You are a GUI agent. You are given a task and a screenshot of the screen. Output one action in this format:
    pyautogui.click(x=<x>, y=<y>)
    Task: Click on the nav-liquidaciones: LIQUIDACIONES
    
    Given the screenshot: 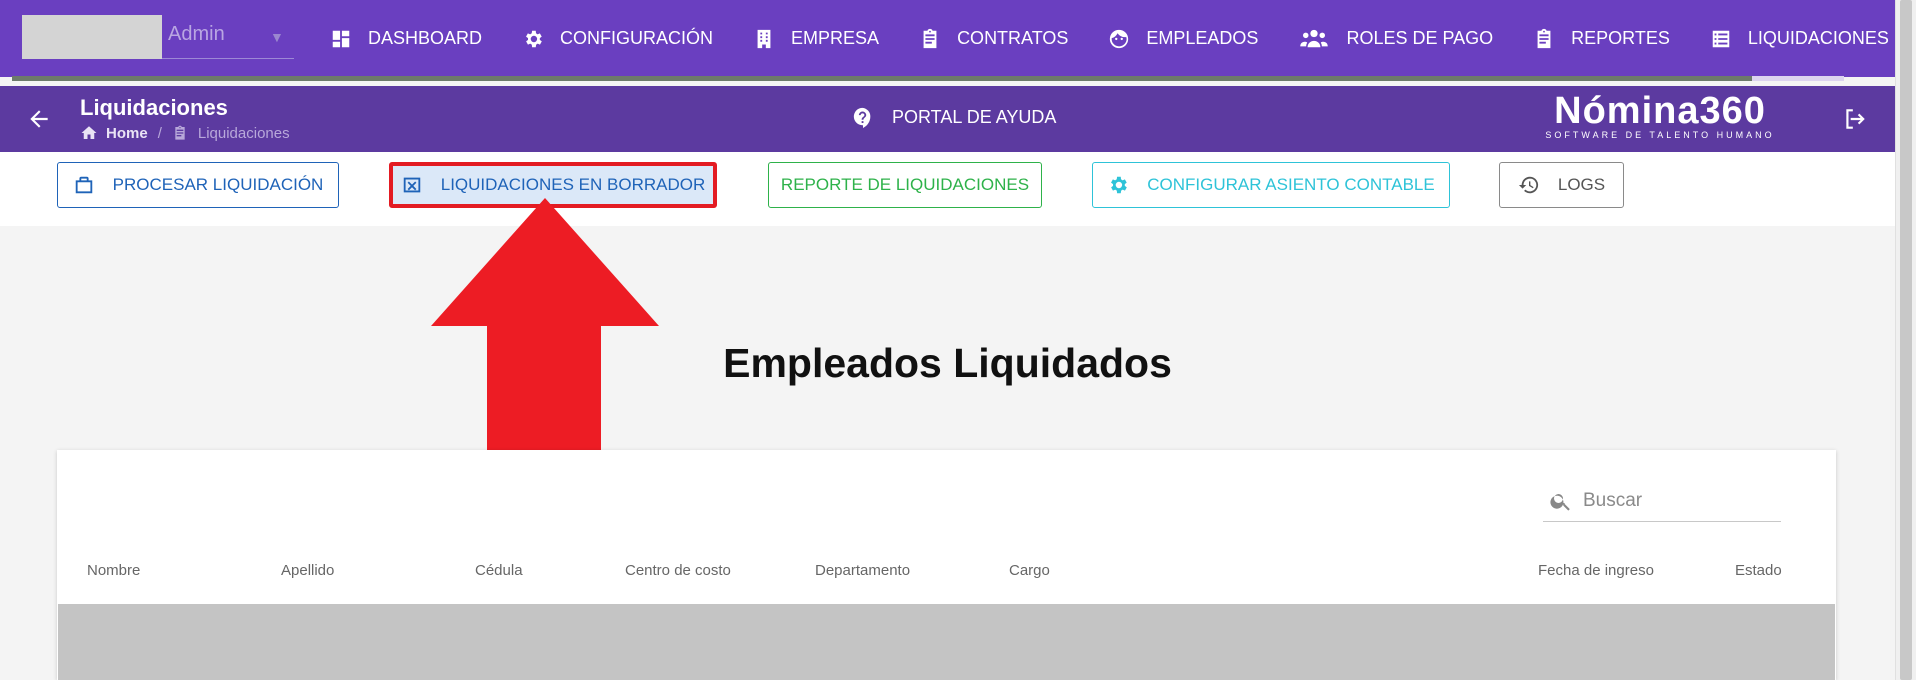 What is the action you would take?
    pyautogui.click(x=1799, y=39)
    